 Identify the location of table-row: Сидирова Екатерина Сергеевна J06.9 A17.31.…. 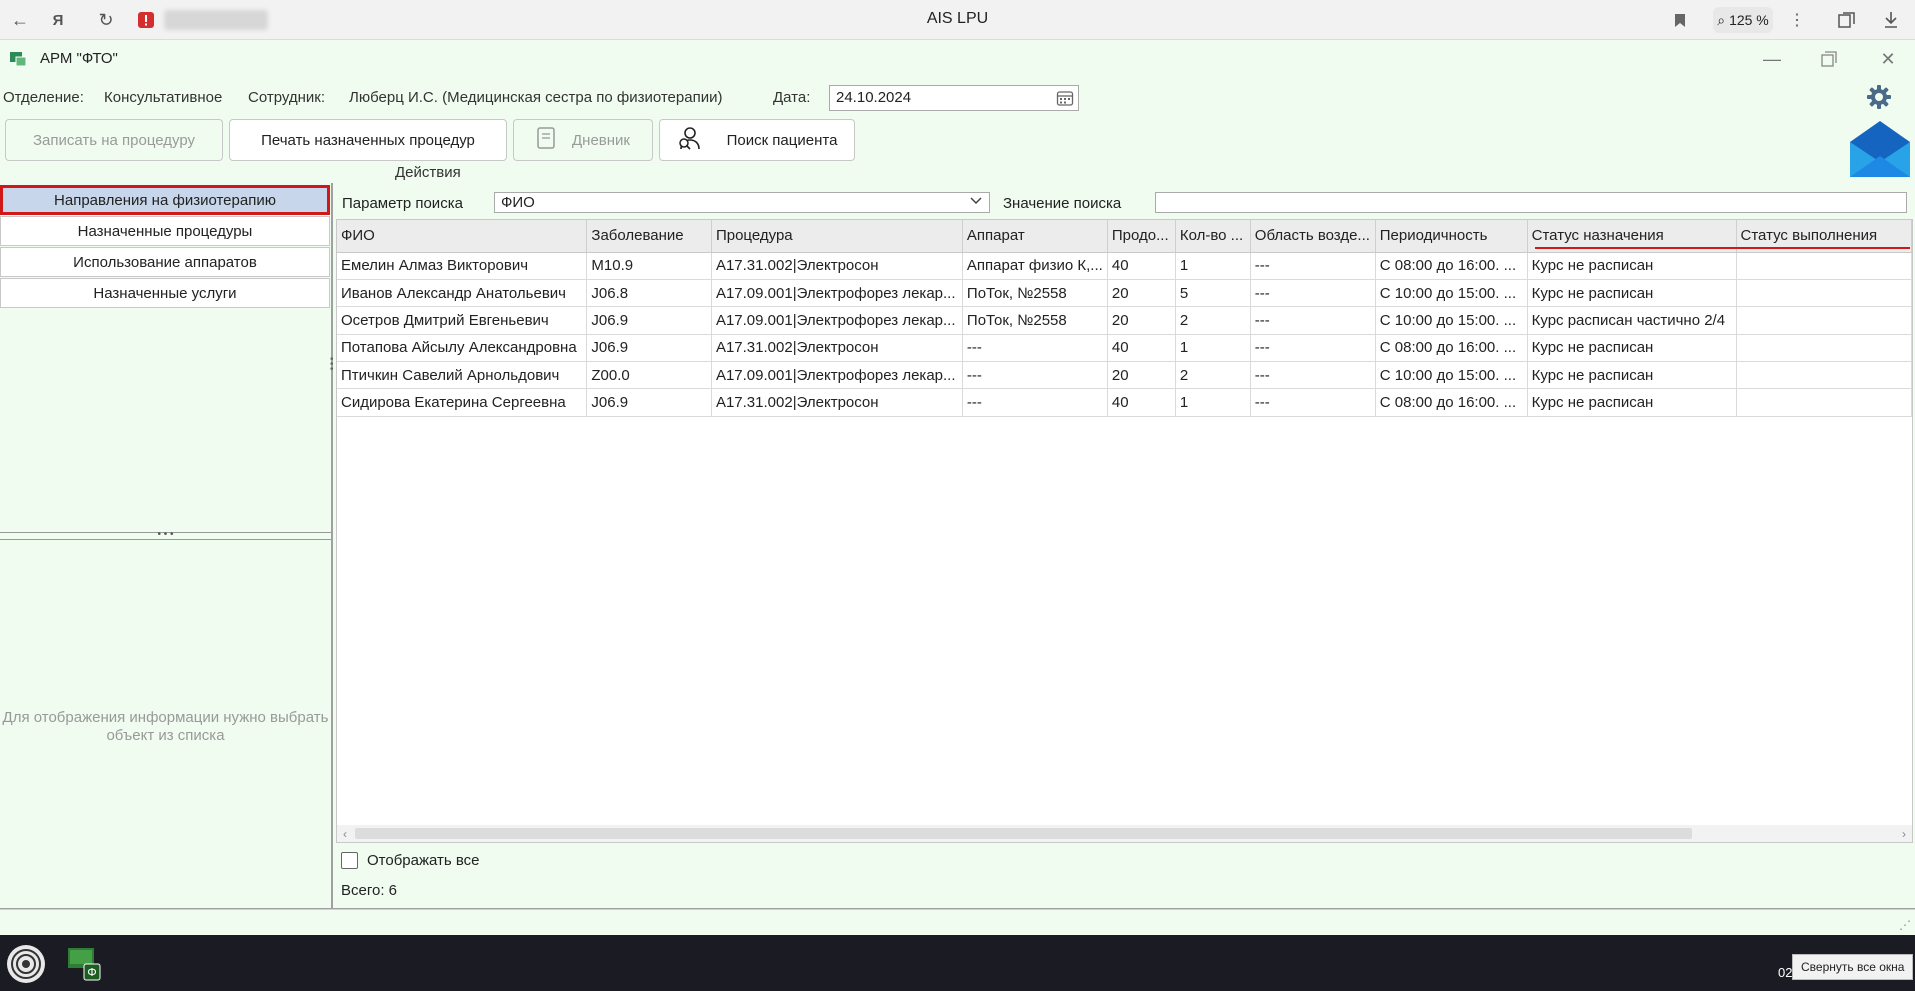
(1125, 402).